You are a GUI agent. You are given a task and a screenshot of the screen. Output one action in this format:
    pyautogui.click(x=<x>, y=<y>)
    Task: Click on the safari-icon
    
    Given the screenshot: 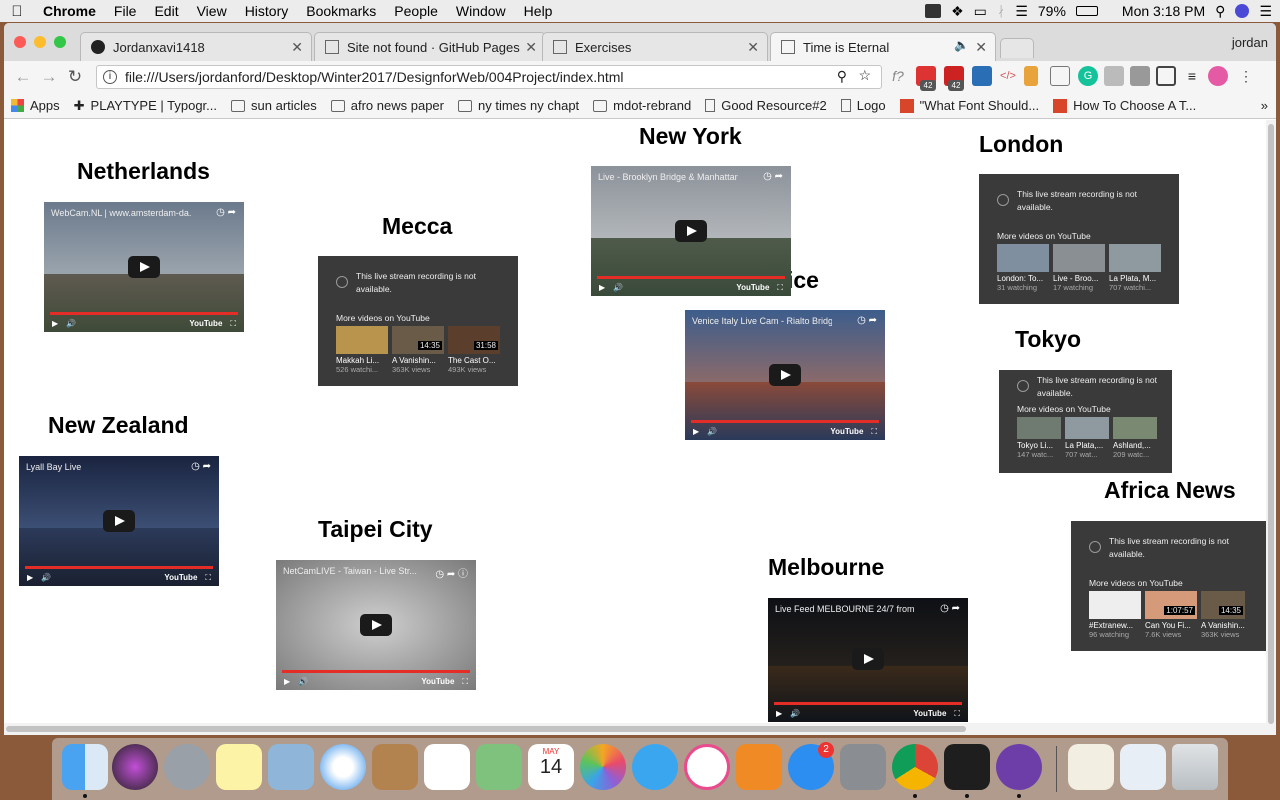 What is the action you would take?
    pyautogui.click(x=343, y=767)
    